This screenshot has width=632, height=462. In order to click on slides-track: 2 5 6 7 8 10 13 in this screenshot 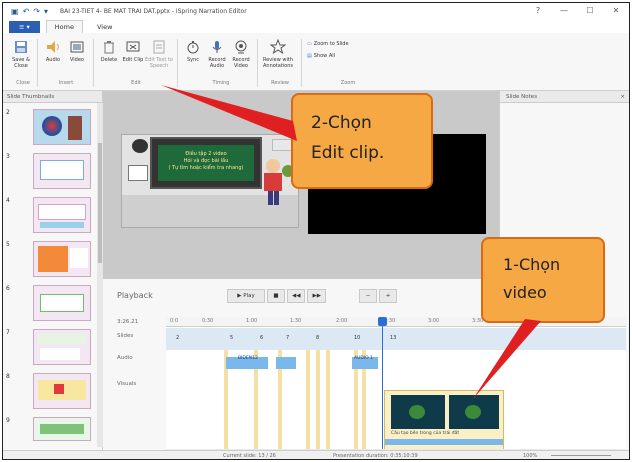, I will do `click(396, 339)`.